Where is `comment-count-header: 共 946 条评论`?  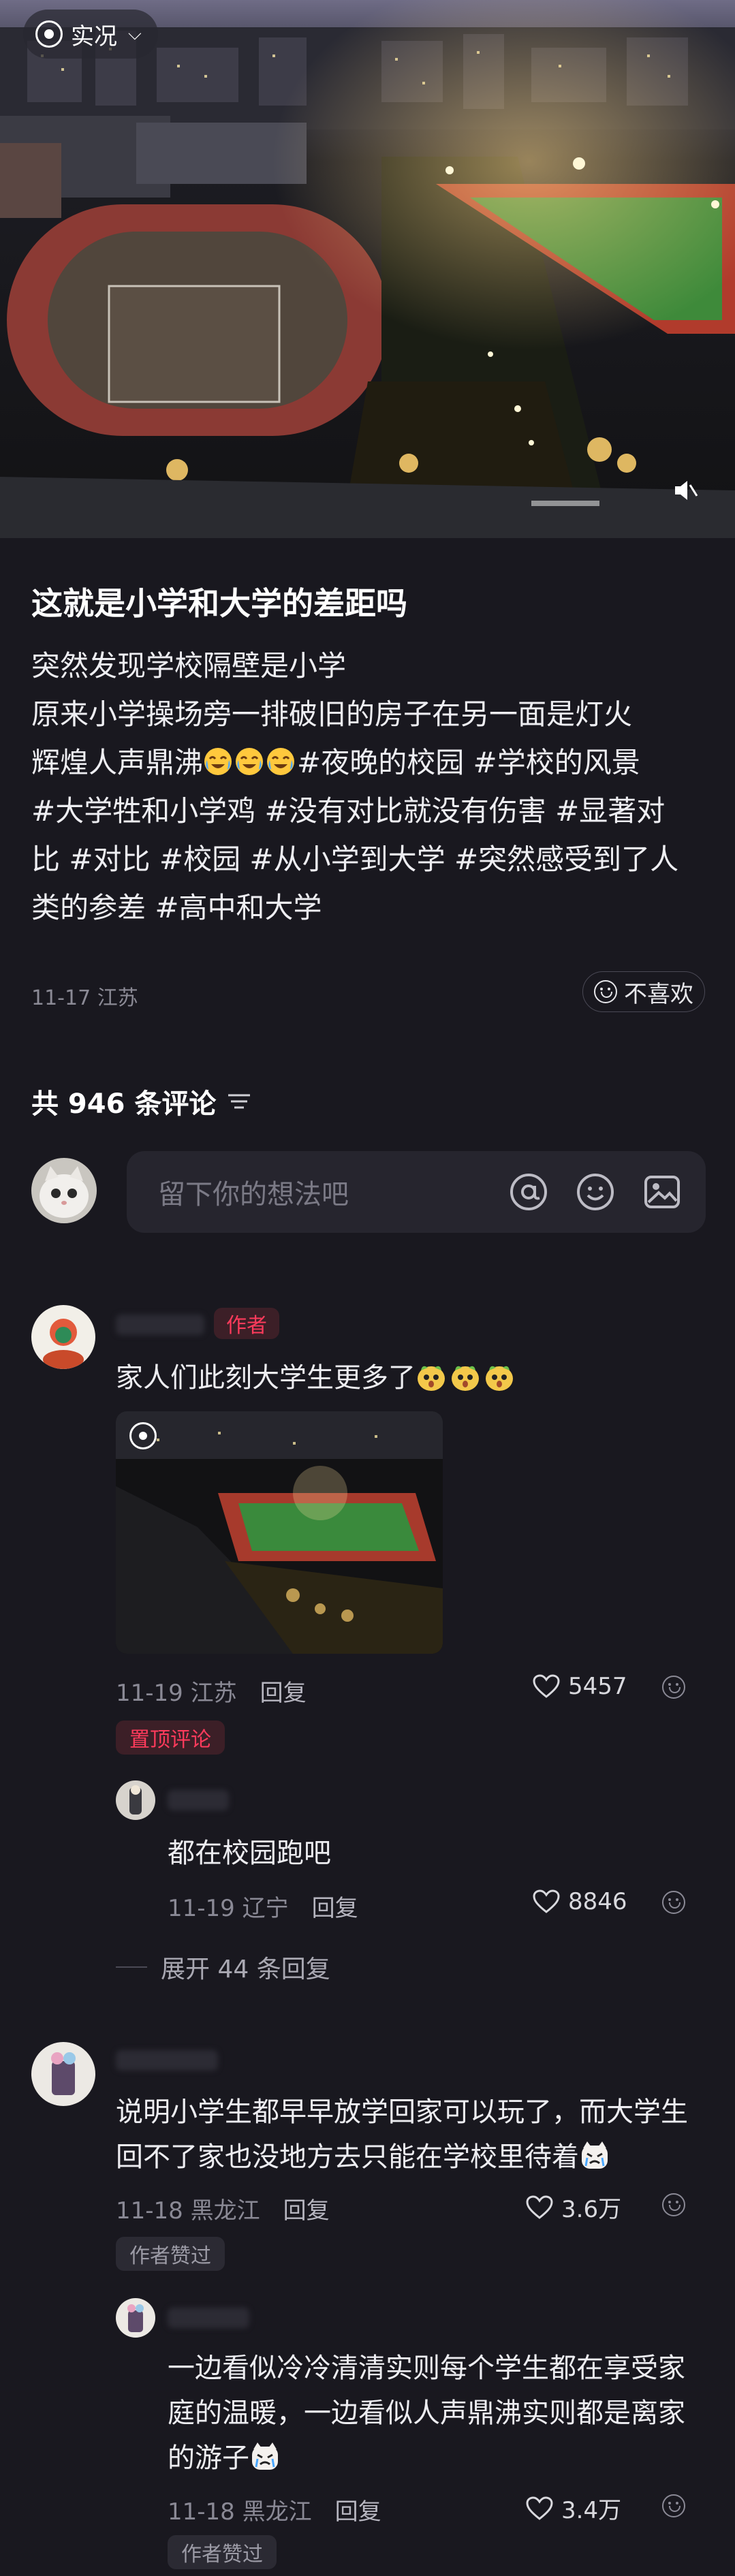
comment-count-header: 共 946 条评论 is located at coordinates (141, 1101).